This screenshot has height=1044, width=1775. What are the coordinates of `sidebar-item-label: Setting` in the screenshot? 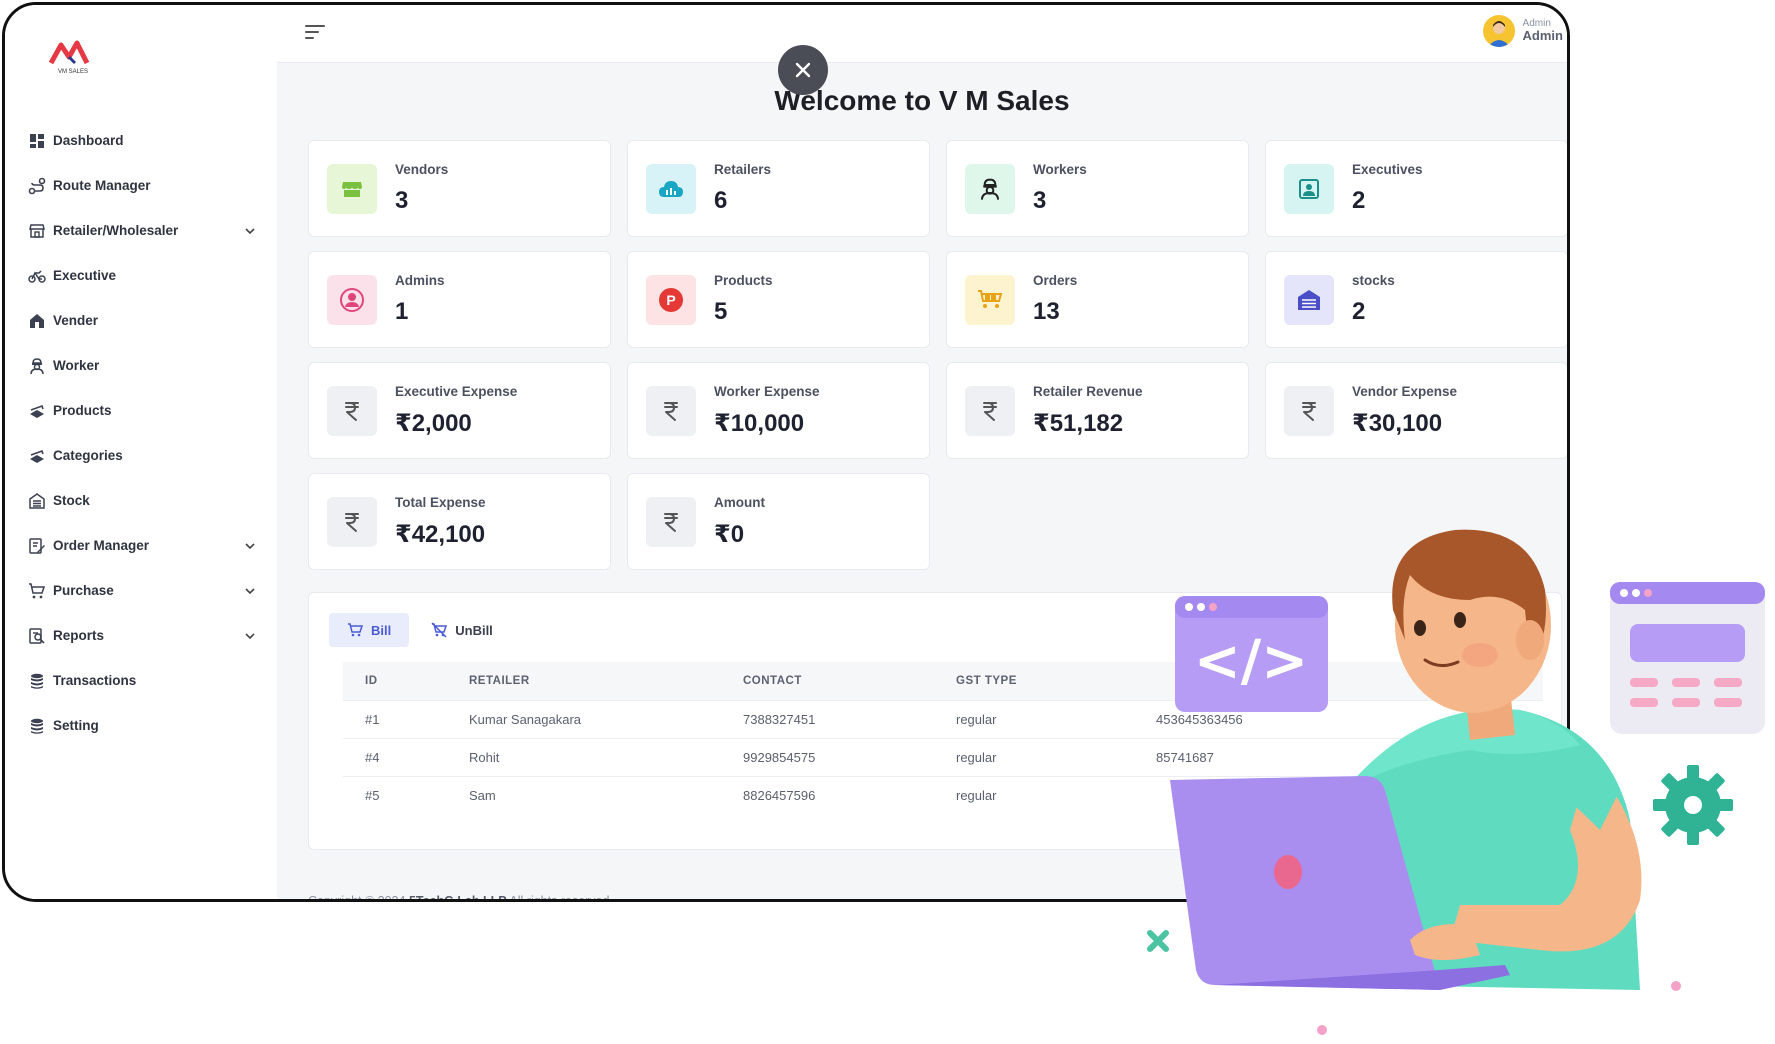 It's located at (76, 725).